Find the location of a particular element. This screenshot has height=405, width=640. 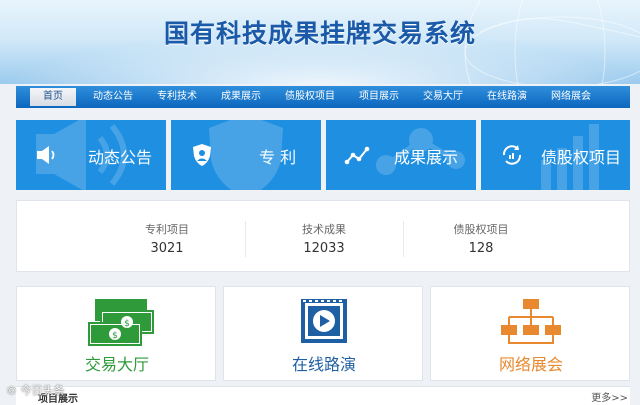

stat-value: 128 is located at coordinates (481, 248).